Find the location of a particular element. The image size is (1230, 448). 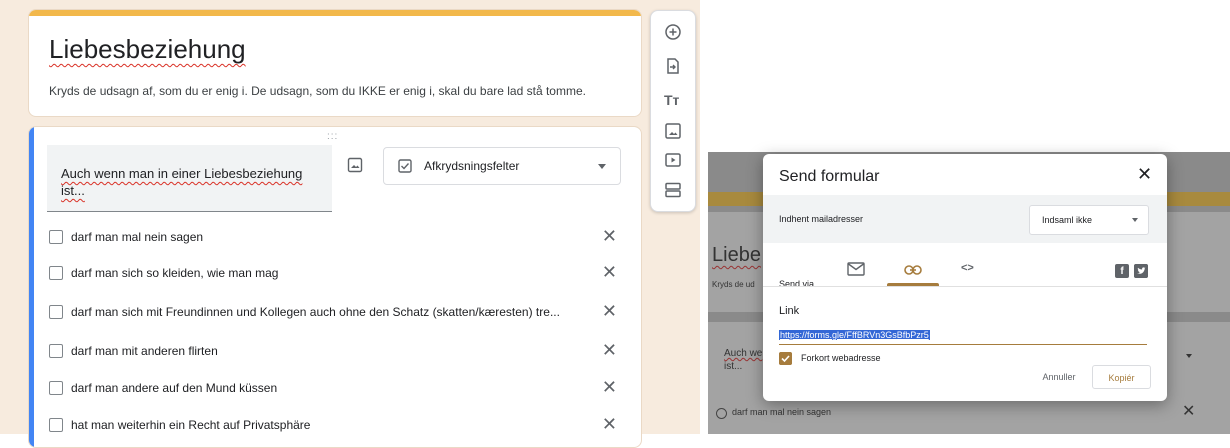

option-label: darf man mit anderen flirten is located at coordinates (144, 351).